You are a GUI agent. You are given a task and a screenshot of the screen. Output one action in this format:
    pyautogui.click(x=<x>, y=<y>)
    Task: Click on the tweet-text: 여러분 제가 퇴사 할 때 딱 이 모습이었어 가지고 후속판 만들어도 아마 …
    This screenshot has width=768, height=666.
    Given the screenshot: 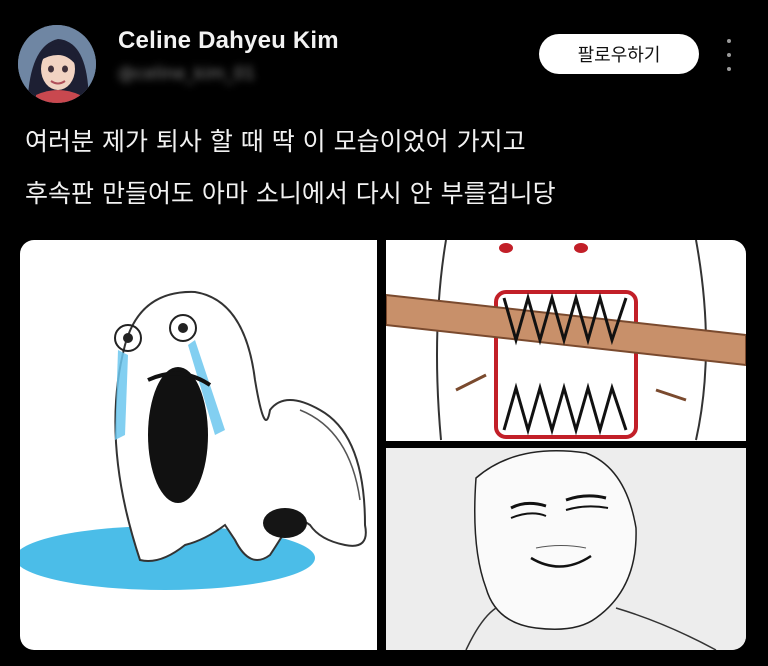 What is the action you would take?
    pyautogui.click(x=385, y=168)
    